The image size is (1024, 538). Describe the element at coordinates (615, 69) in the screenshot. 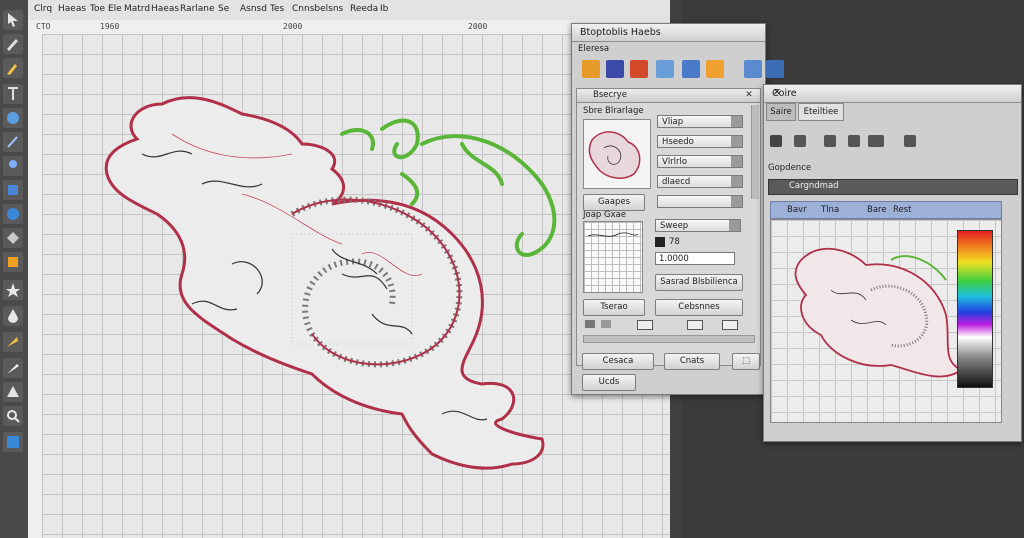

I see `shape-tool-icon` at that location.